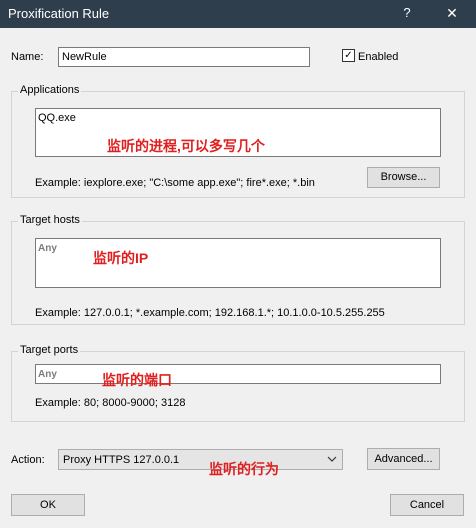  I want to click on help-icon: ?, so click(407, 13).